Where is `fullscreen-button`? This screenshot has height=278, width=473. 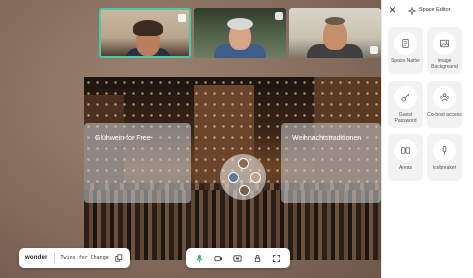 fullscreen-button is located at coordinates (276, 258).